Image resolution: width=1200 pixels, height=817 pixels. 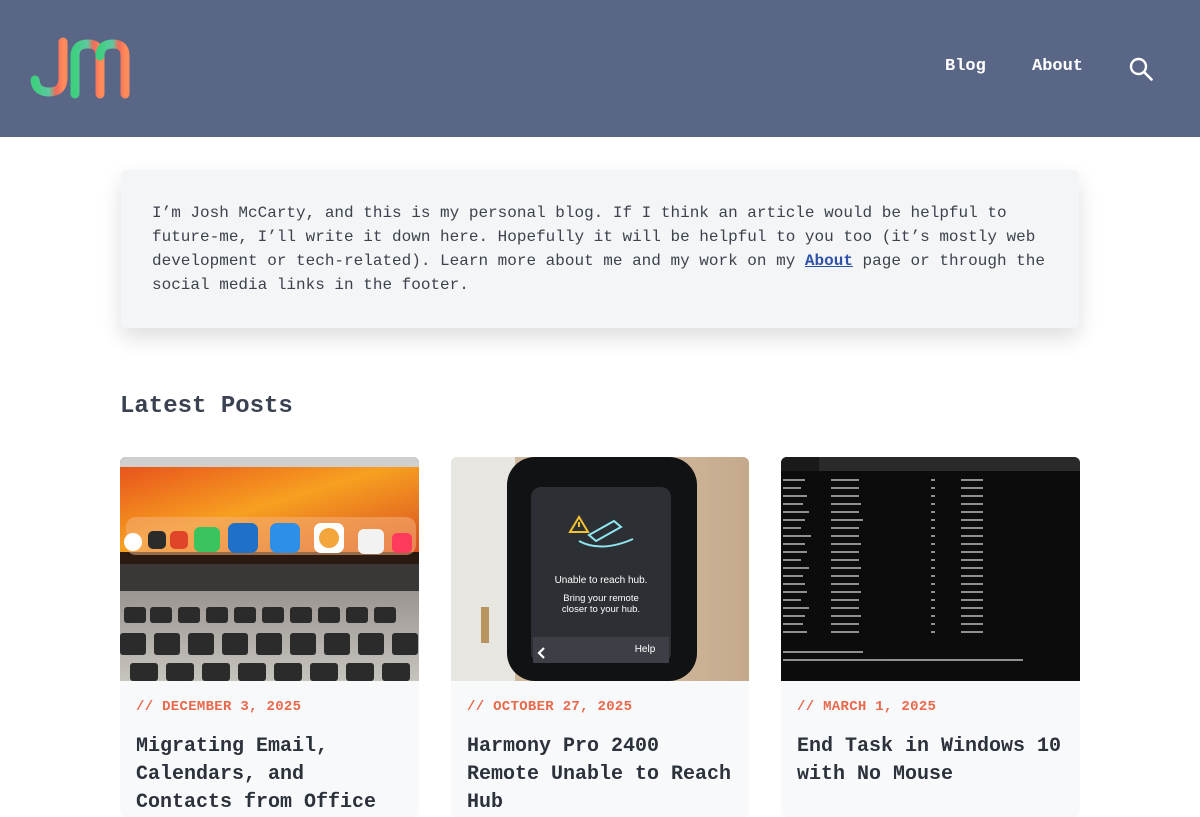 What do you see at coordinates (829, 261) in the screenshot?
I see `intro-about-link: About` at bounding box center [829, 261].